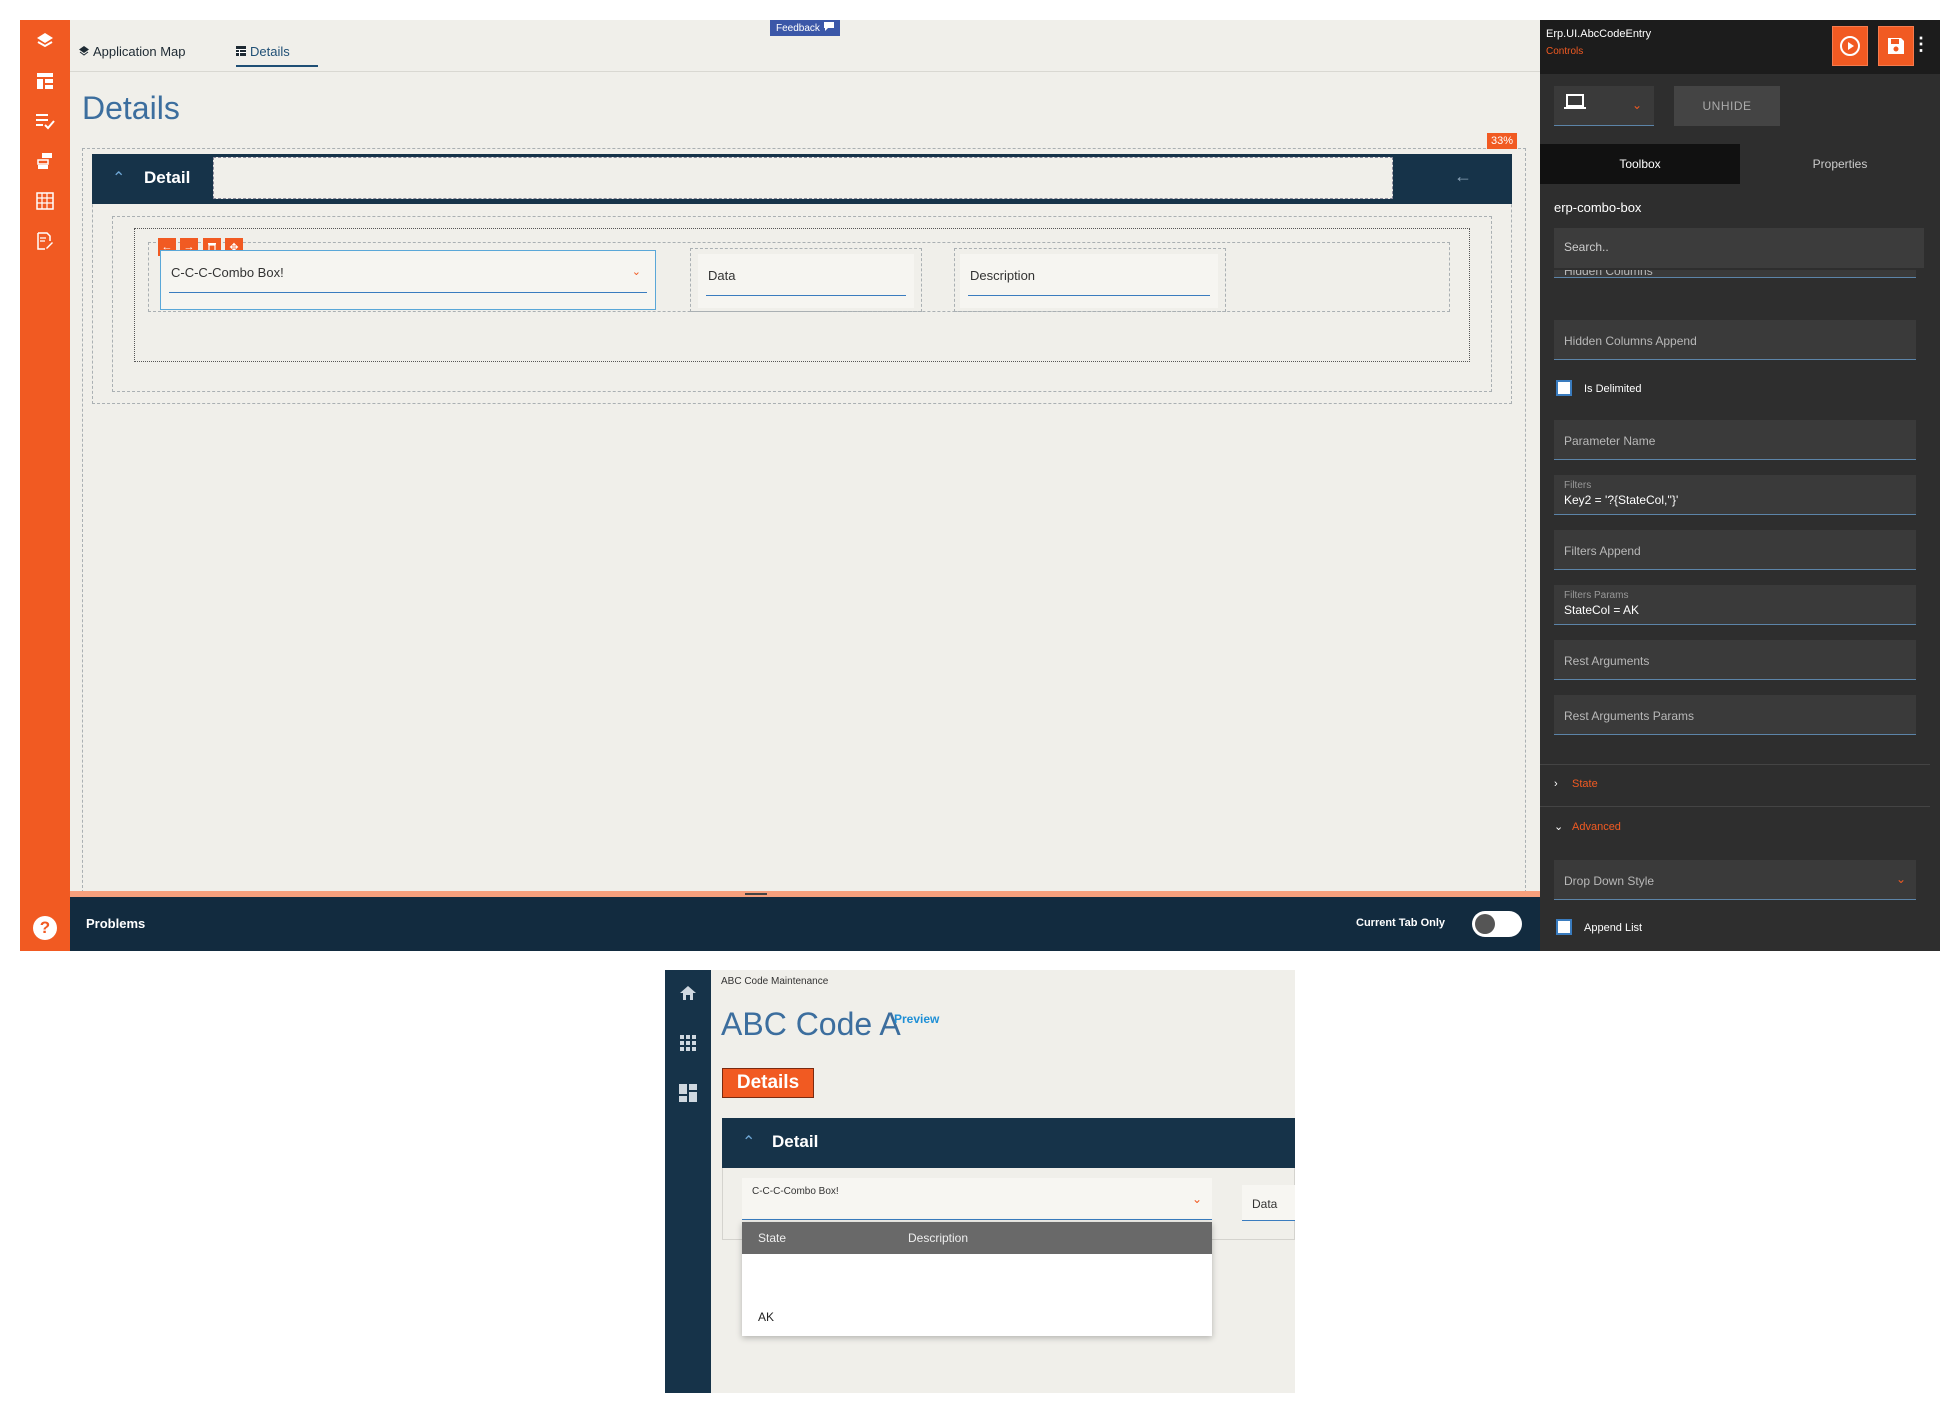 The width and height of the screenshot is (1960, 1414). I want to click on current-tab-only-toggle, so click(1497, 924).